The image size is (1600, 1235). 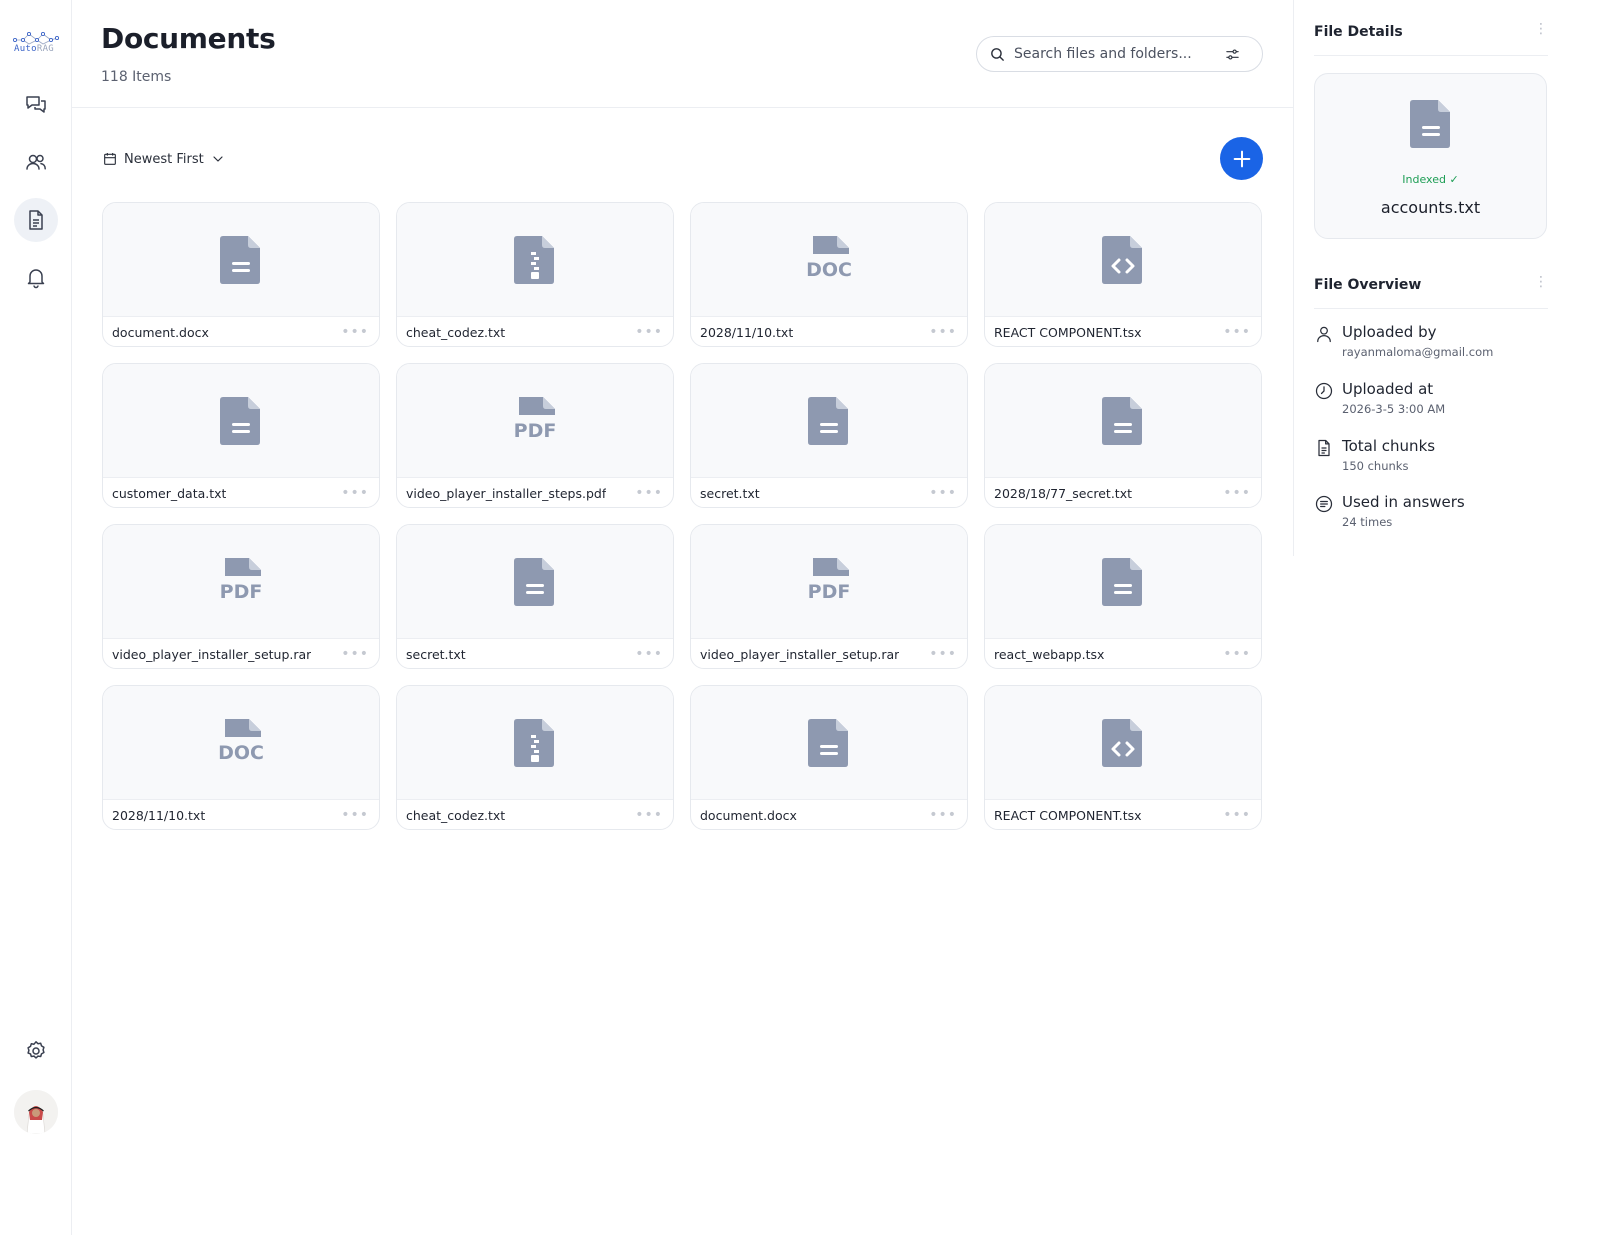 I want to click on nav-users, so click(x=36, y=162).